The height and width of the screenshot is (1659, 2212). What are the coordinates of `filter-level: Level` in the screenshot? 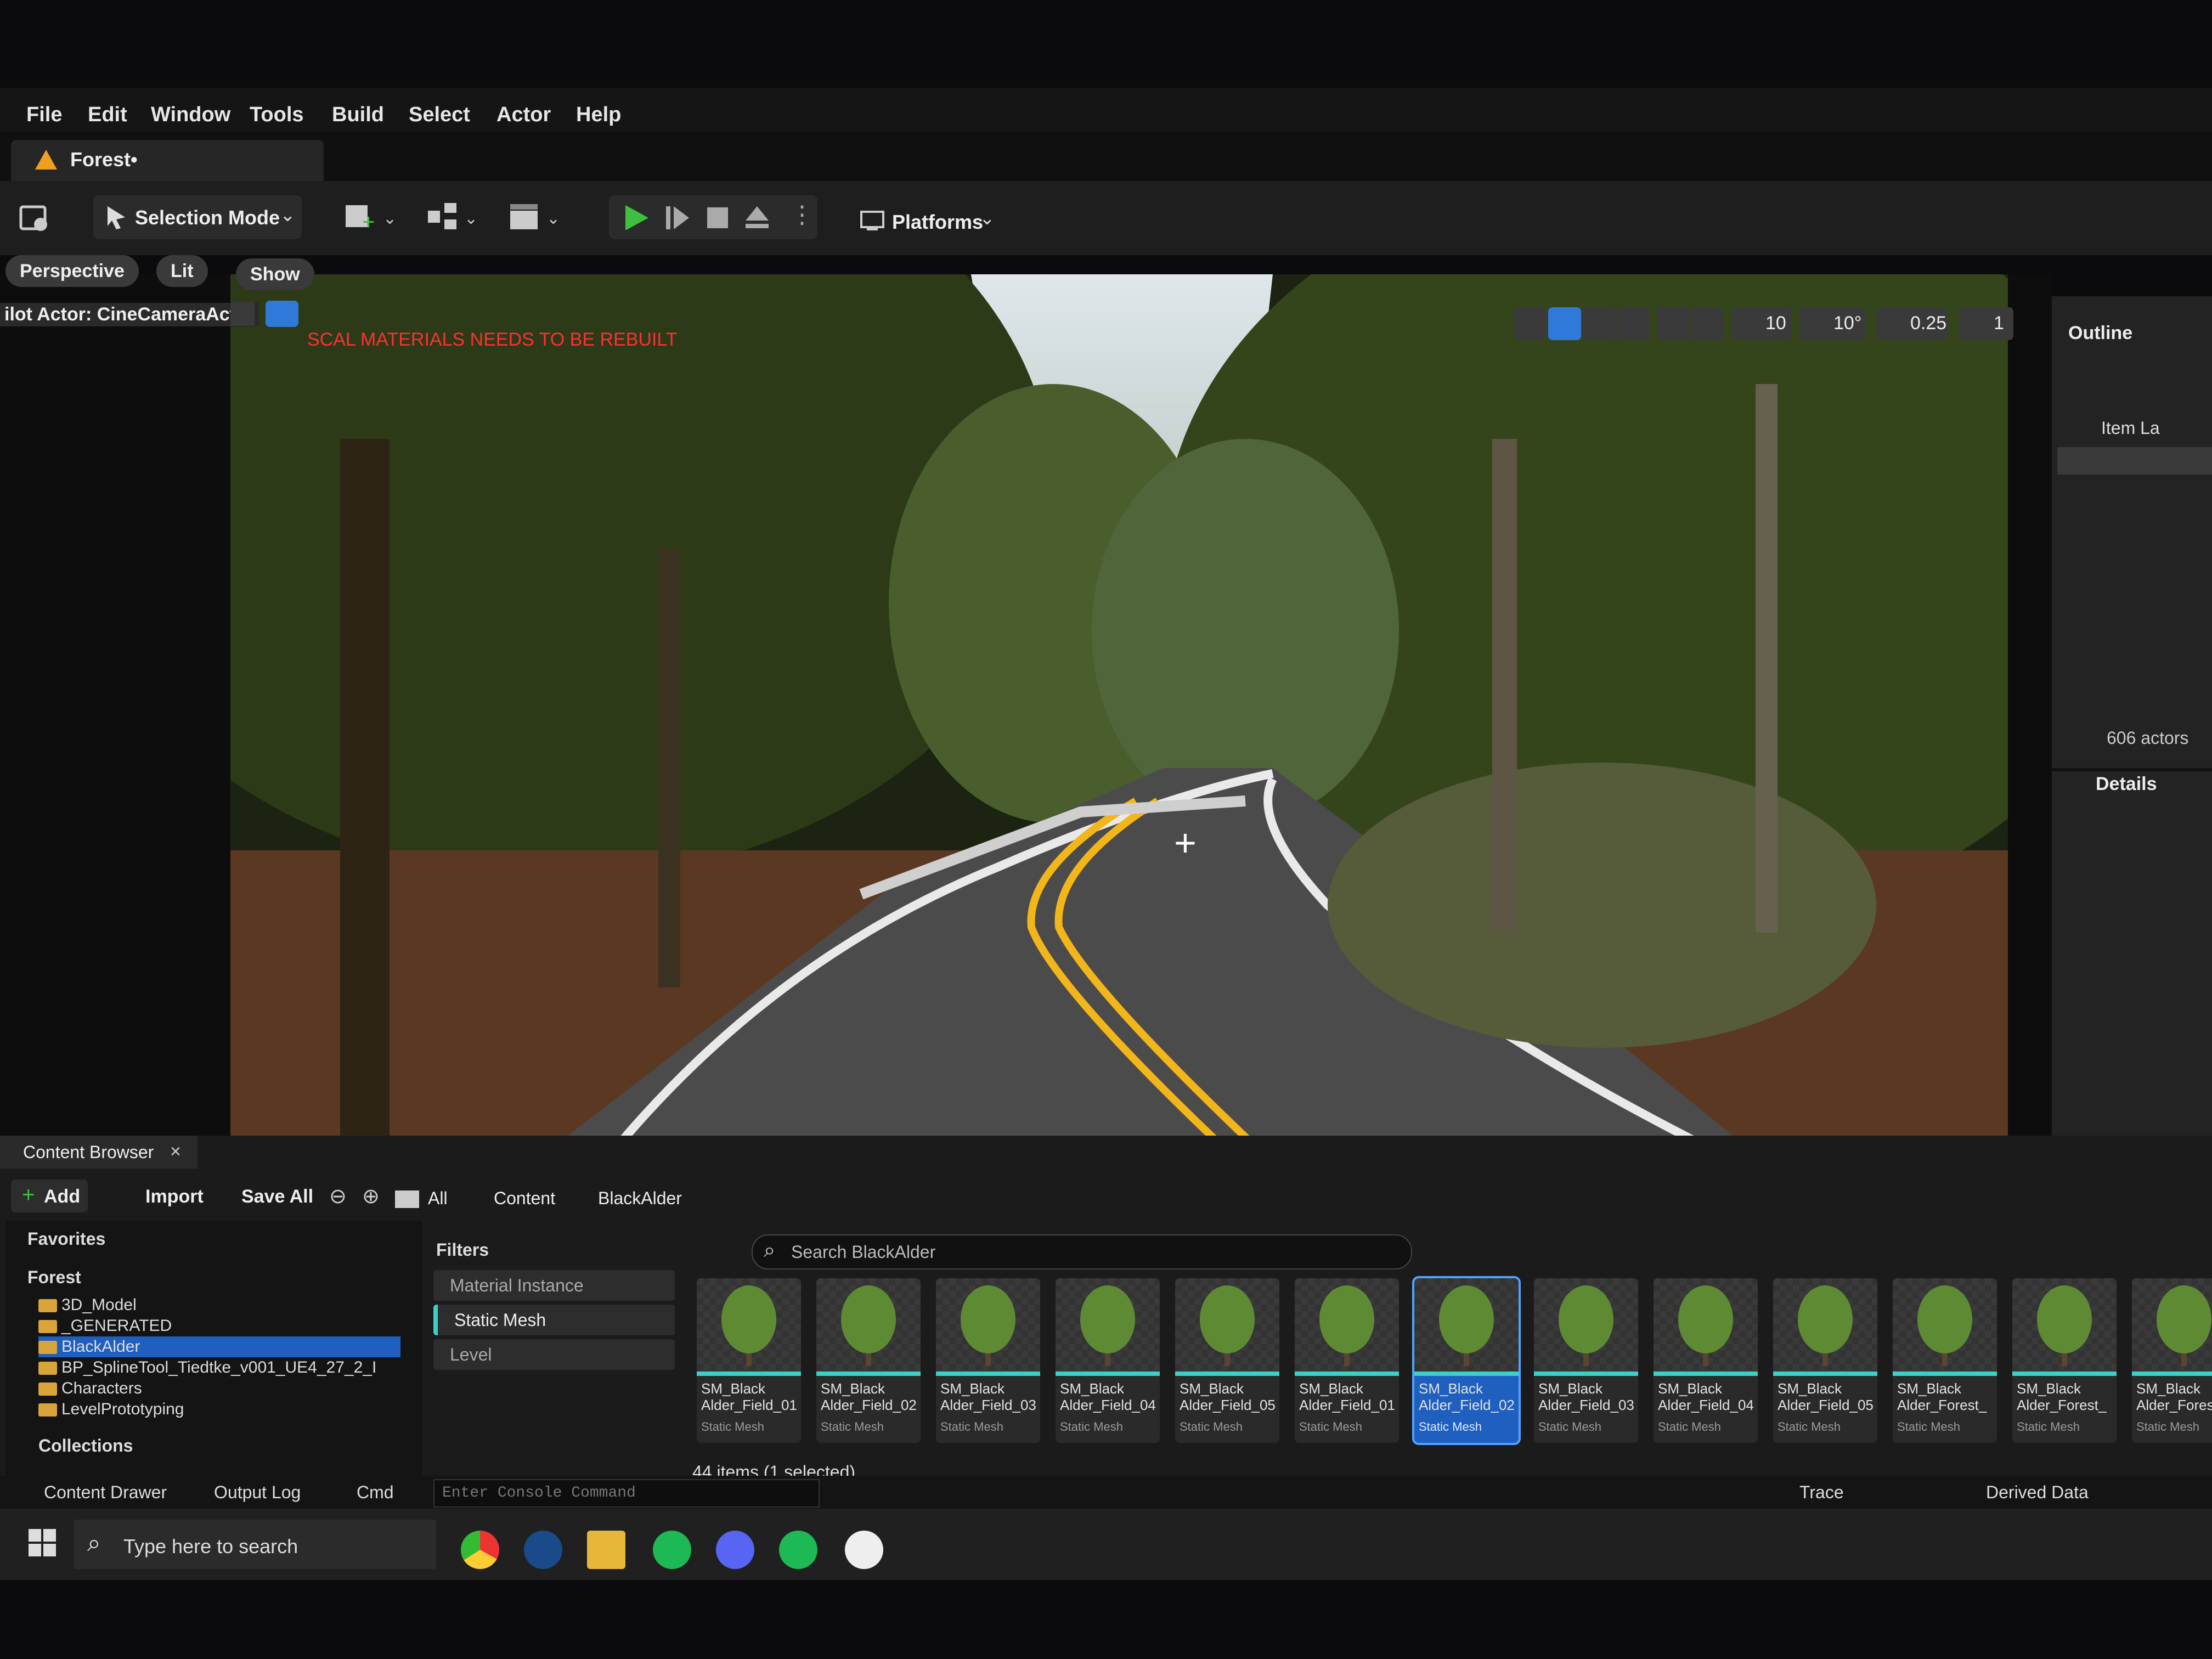 It's located at (554, 1355).